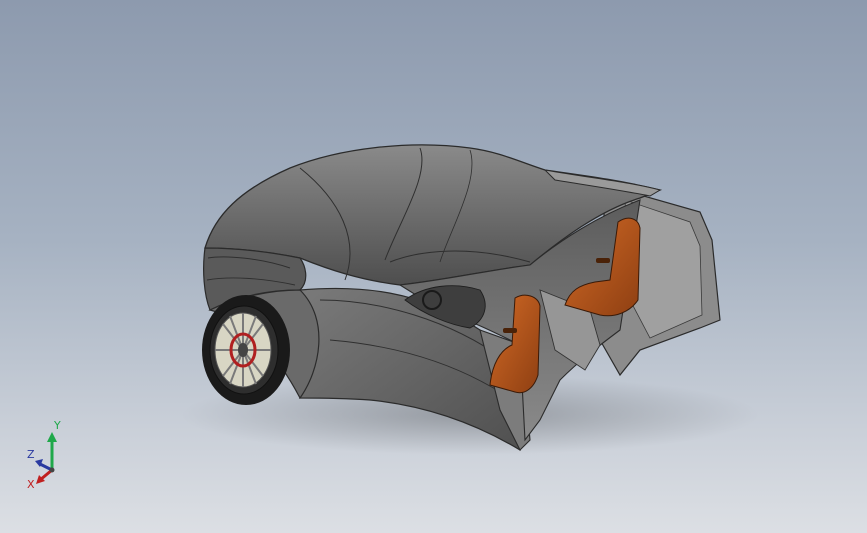 This screenshot has width=867, height=533. Describe the element at coordinates (510, 330) in the screenshot. I see `seat-left-slot` at that location.